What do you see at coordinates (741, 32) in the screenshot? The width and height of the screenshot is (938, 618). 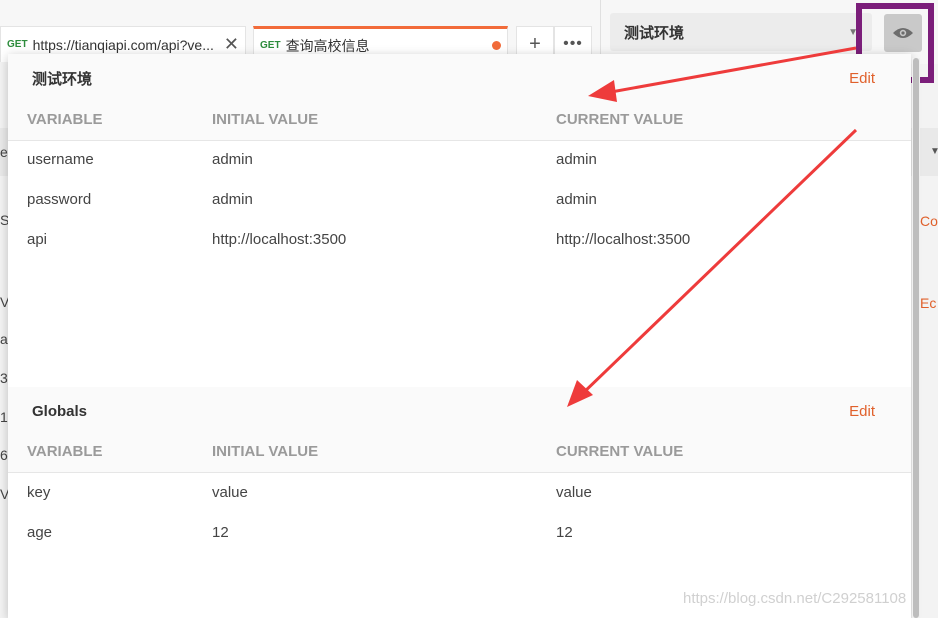 I see `environment-select: 测试环境 ▼` at bounding box center [741, 32].